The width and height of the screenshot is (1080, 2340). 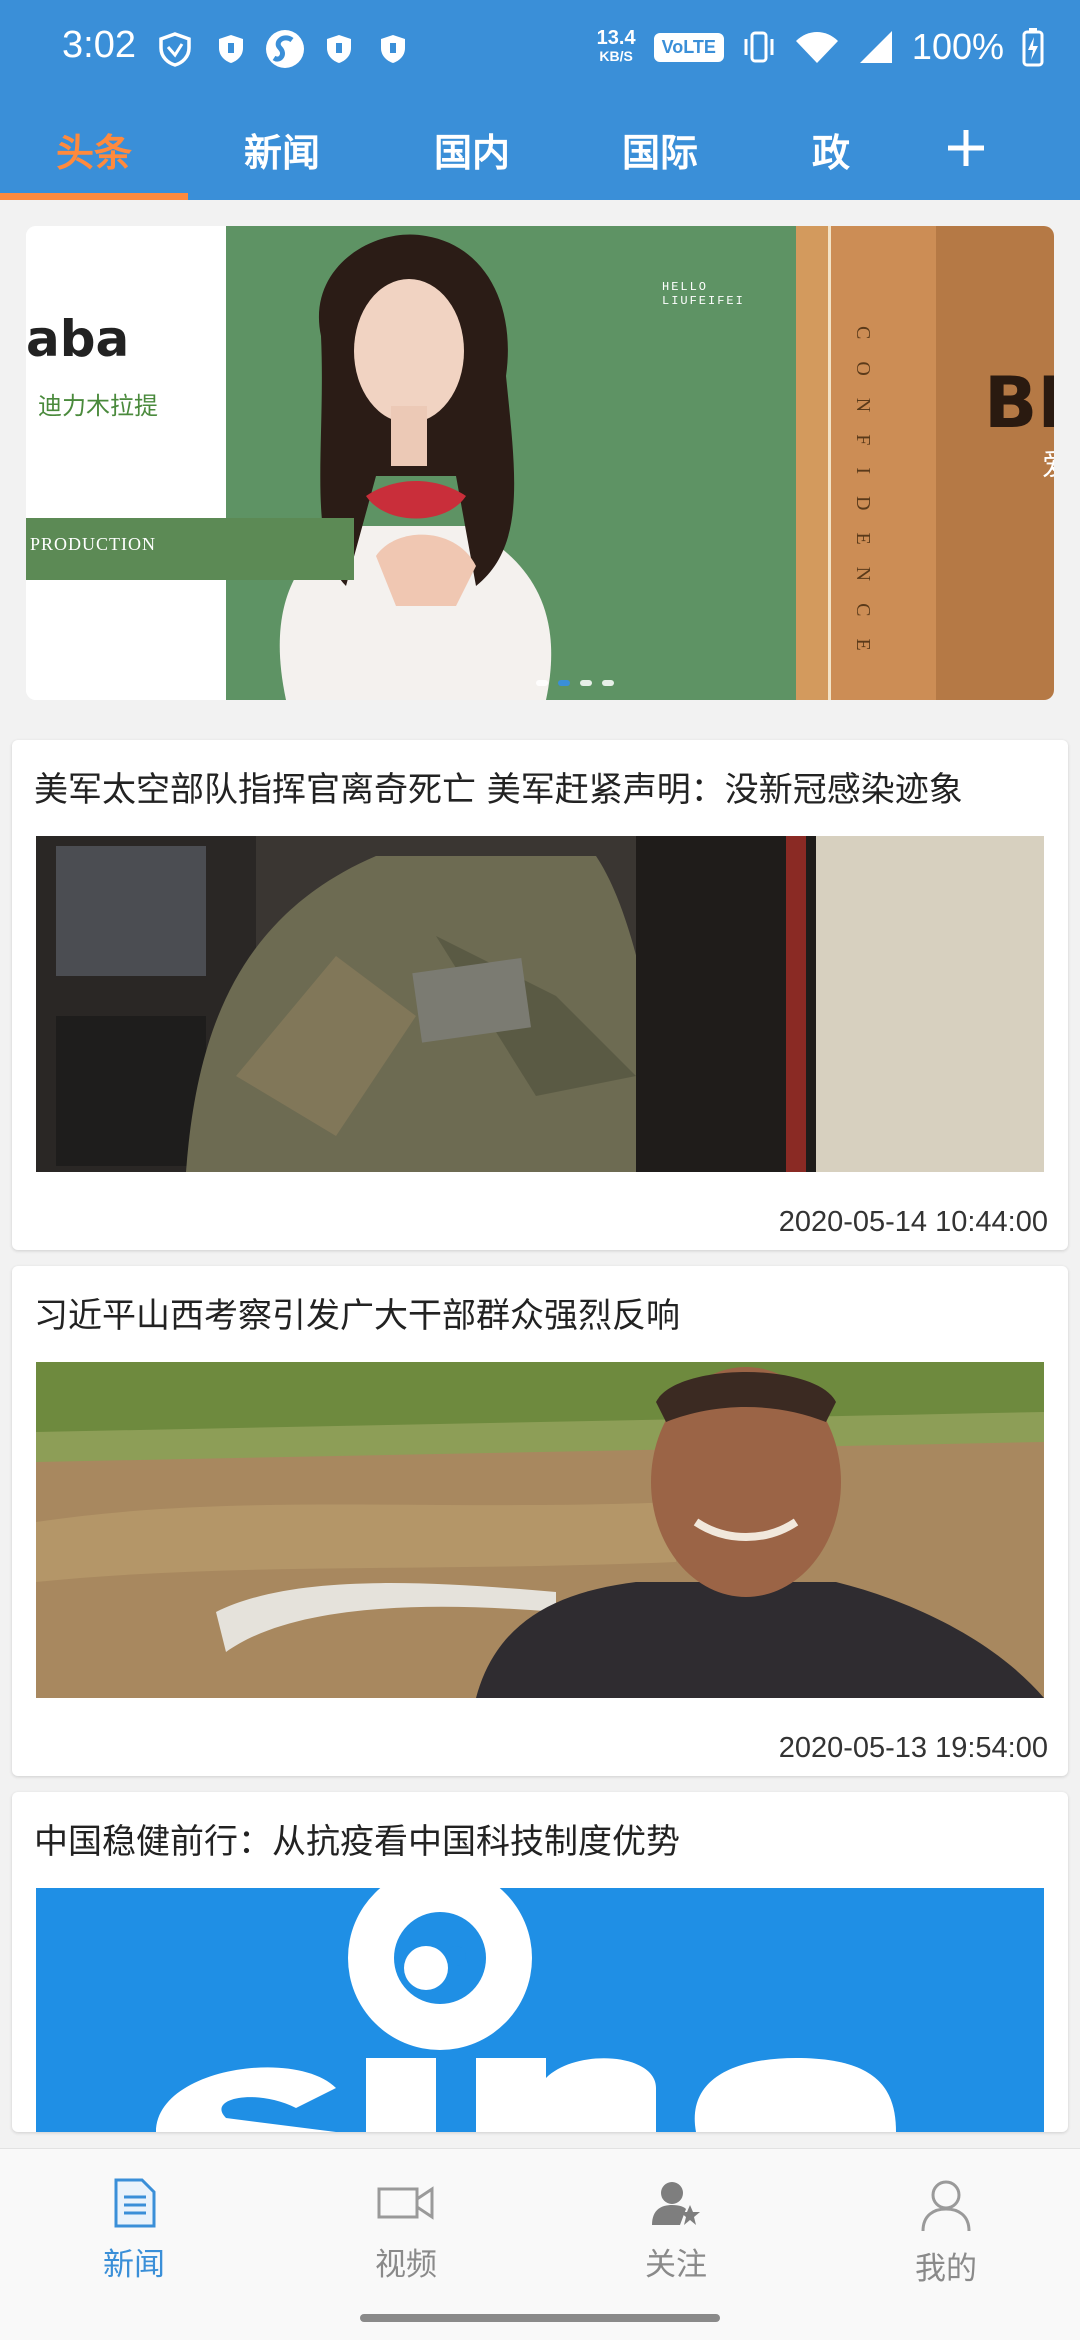 I want to click on news-title: 美军太空部队指挥官离奇死亡 美军赶紧声明：没新冠感染迹象, so click(x=498, y=786).